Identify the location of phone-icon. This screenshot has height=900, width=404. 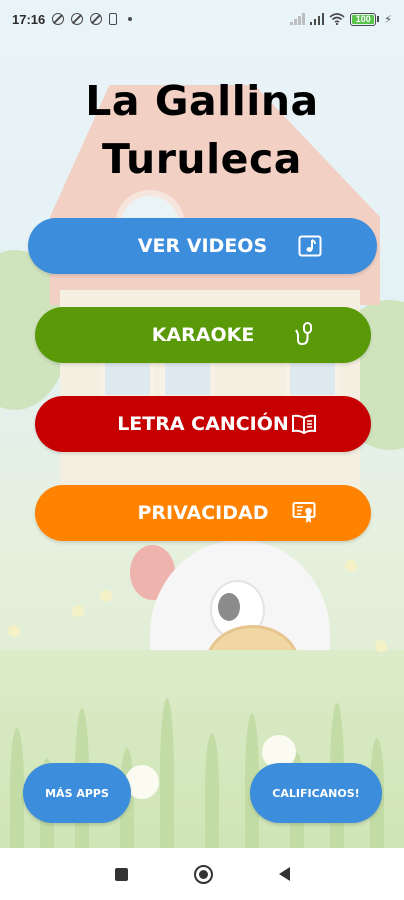
(113, 19).